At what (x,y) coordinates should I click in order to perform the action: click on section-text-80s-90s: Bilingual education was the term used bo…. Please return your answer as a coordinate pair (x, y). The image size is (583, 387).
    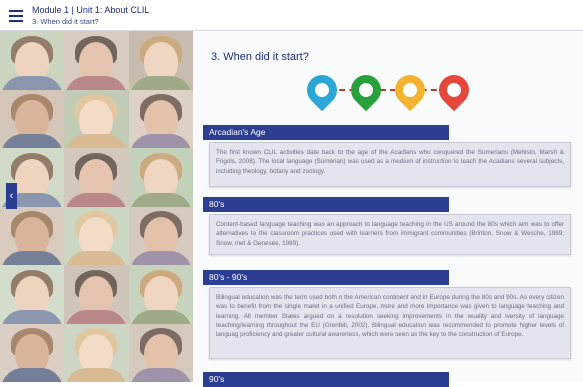
    Looking at the image, I should click on (390, 323).